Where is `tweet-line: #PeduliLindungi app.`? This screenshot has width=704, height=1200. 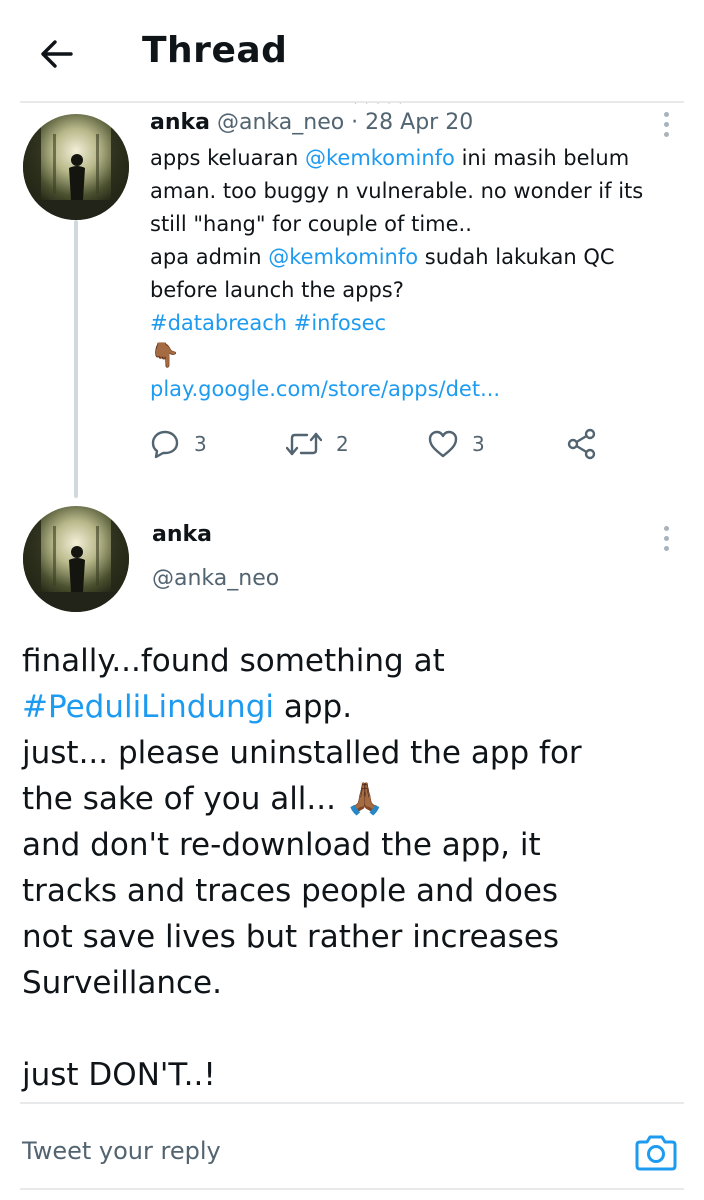 tweet-line: #PeduliLindungi app. is located at coordinates (357, 707).